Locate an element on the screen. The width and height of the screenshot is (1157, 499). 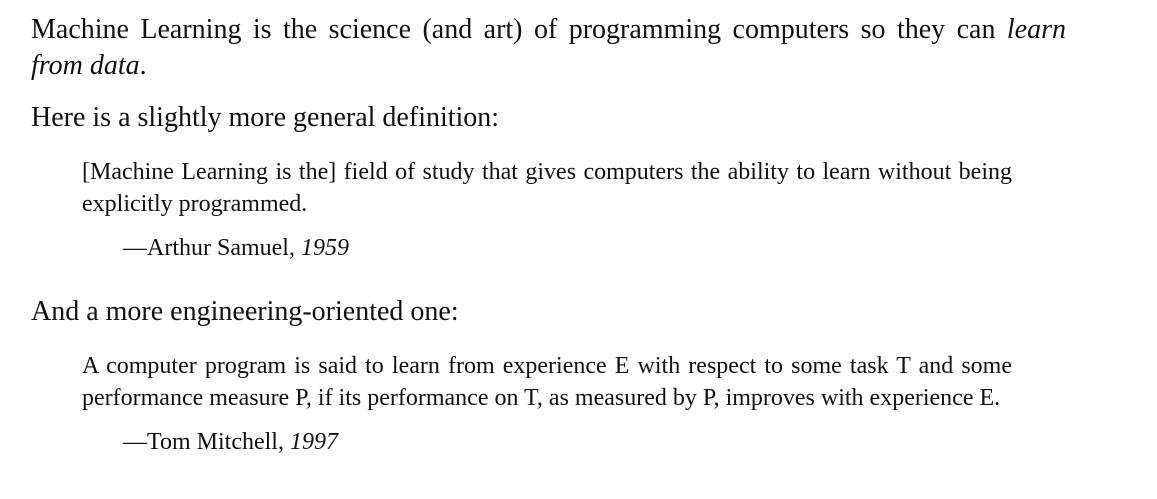
samuel-attribution-name: —Arthur Samuel, is located at coordinates (212, 248).